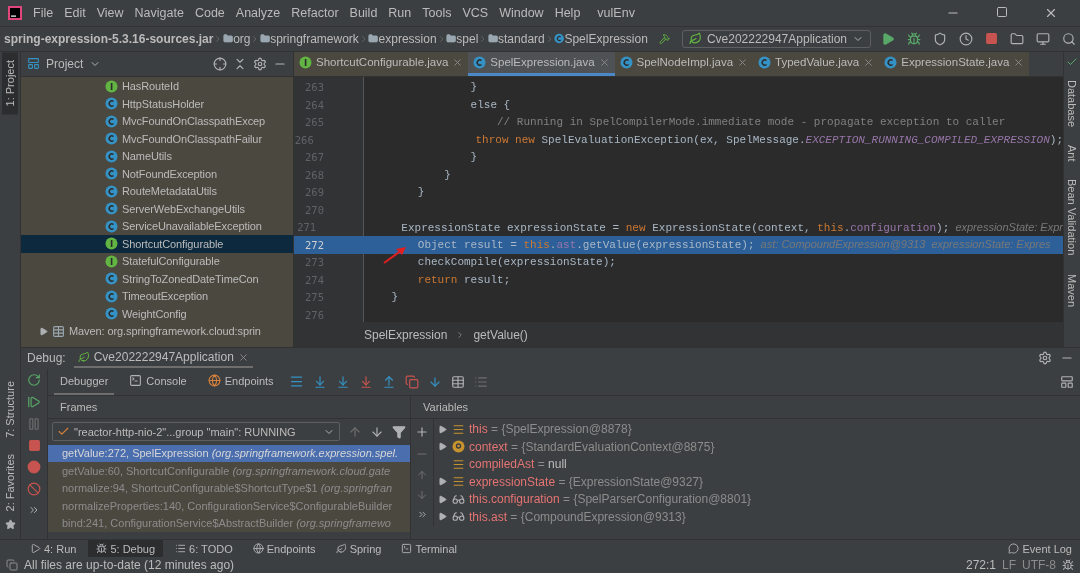  Describe the element at coordinates (1009, 565) in the screenshot. I see `line-separator: LF` at that location.